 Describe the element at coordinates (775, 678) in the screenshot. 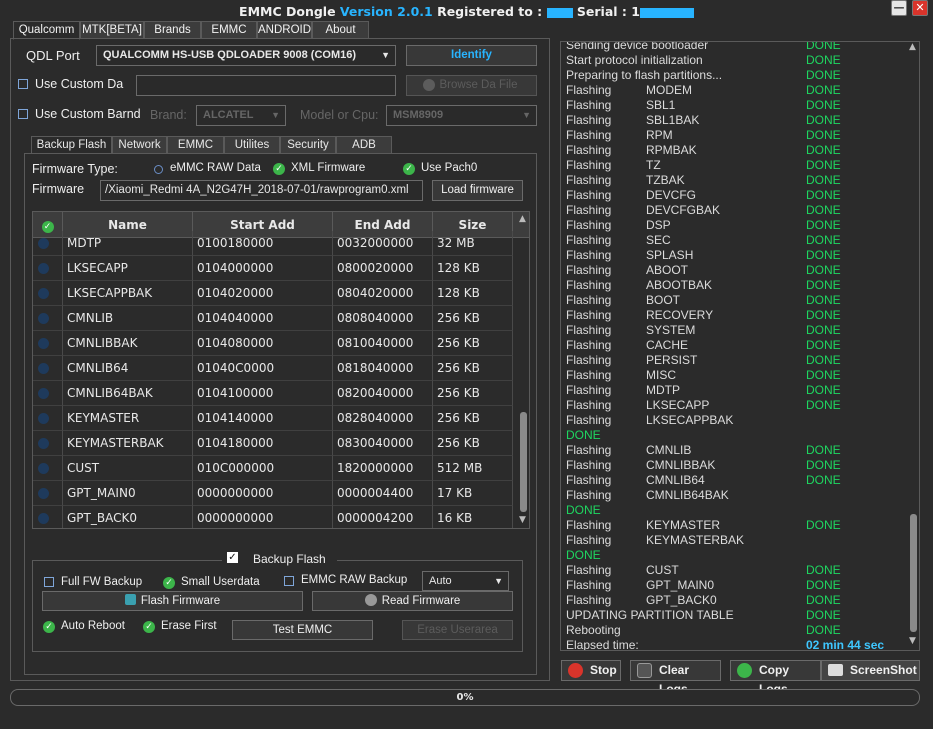

I see `copy-logs-button: Copy Logs` at that location.